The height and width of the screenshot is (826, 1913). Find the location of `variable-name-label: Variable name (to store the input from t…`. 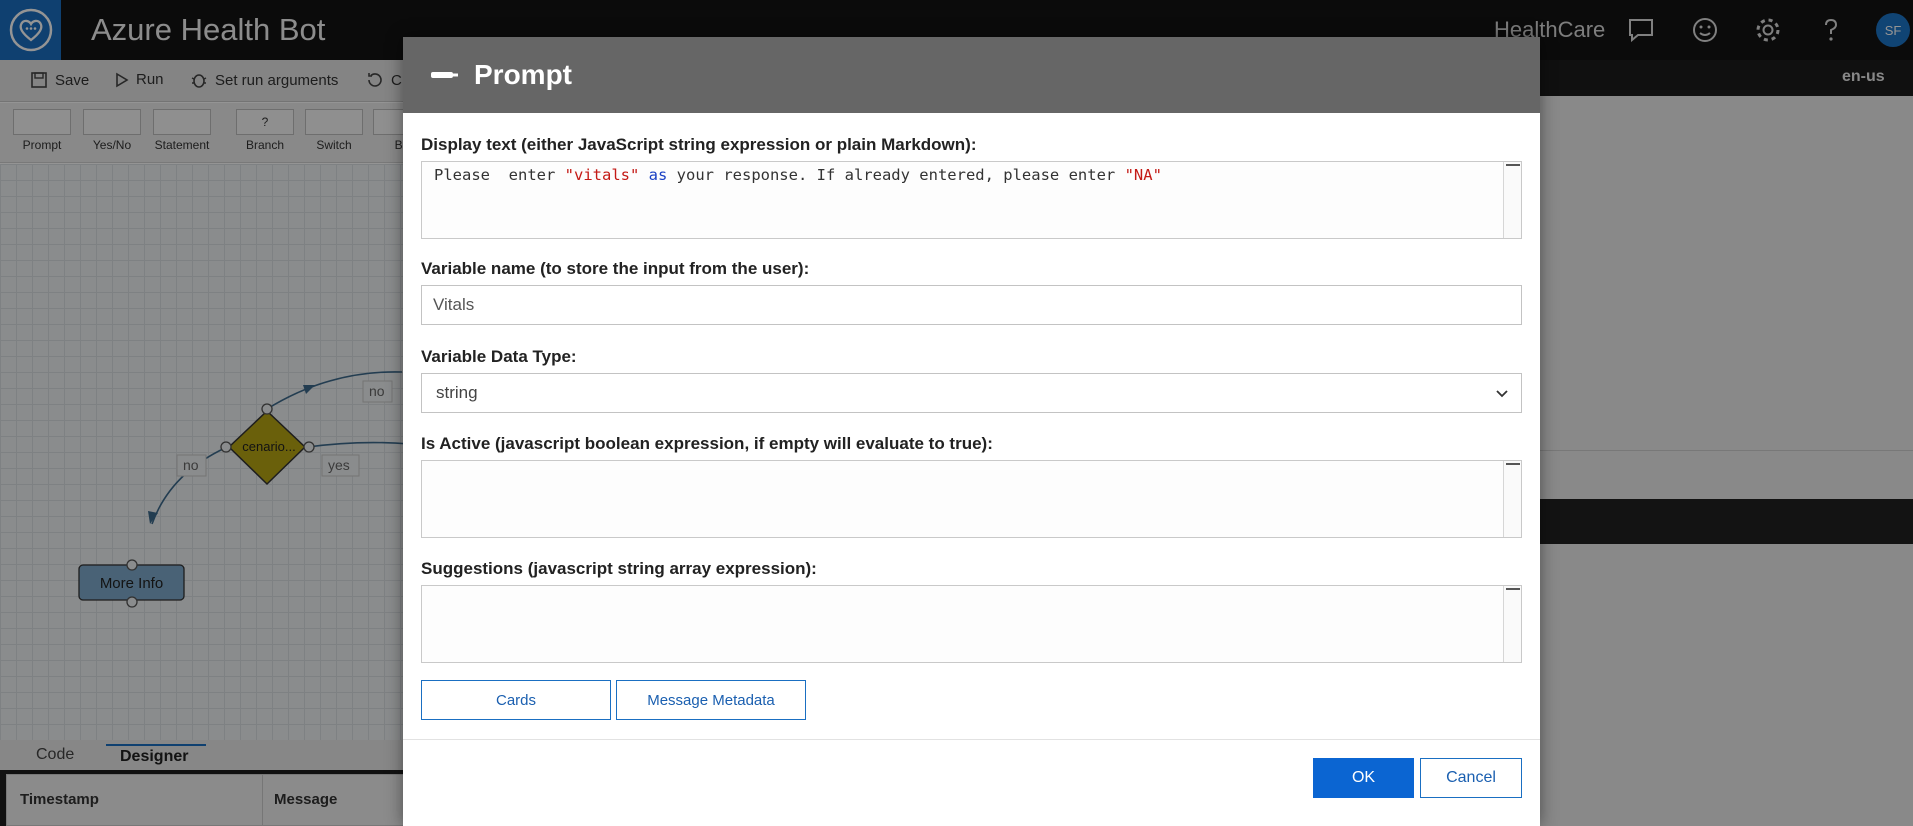

variable-name-label: Variable name (to store the input from t… is located at coordinates (615, 268).